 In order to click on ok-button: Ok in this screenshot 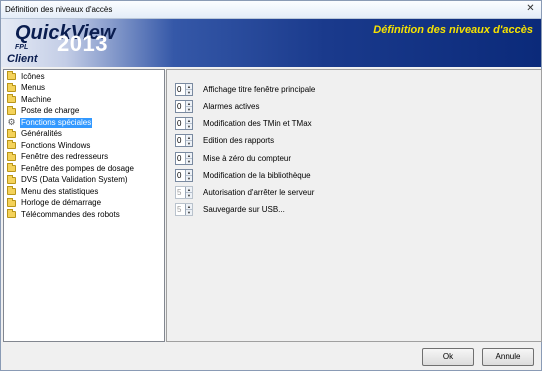, I will do `click(448, 357)`.